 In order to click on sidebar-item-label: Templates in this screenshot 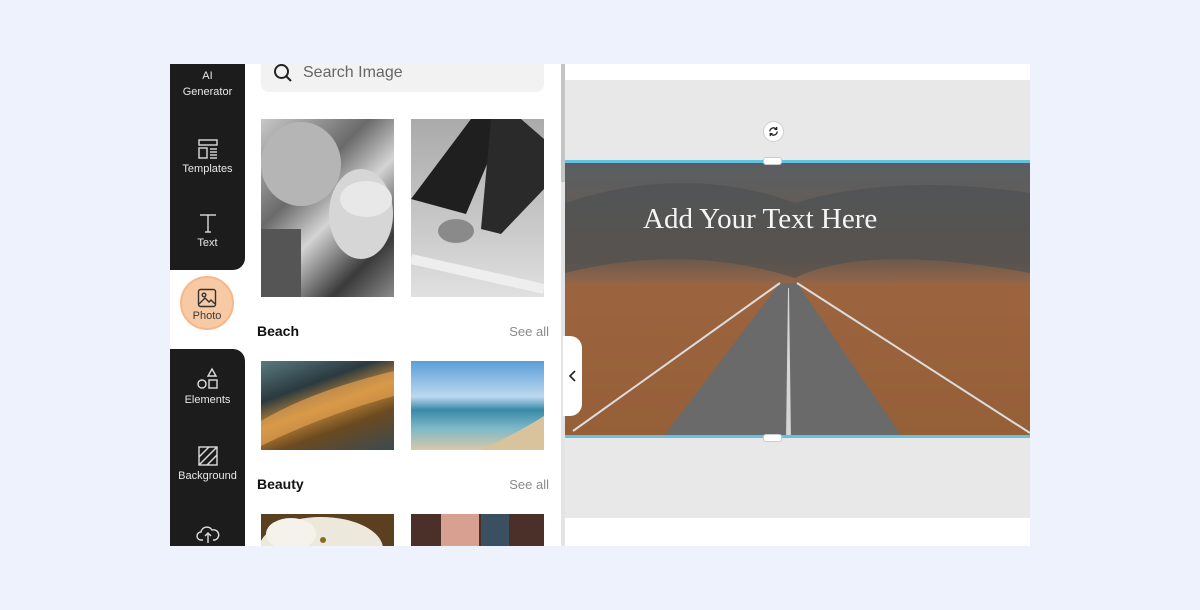, I will do `click(207, 169)`.